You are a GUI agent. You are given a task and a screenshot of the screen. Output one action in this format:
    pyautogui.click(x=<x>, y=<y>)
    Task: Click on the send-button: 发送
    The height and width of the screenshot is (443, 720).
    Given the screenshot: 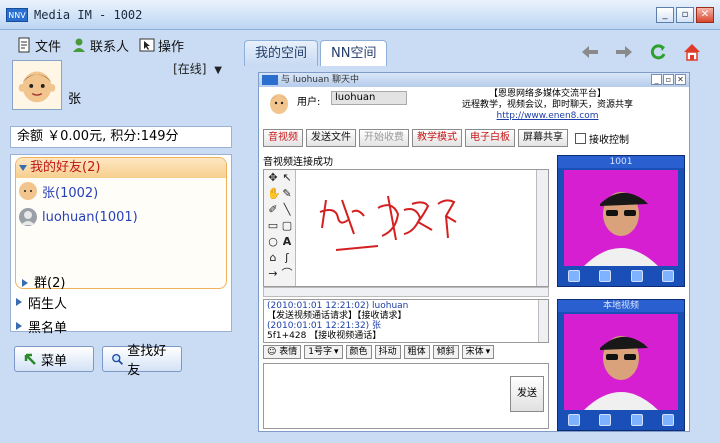 What is the action you would take?
    pyautogui.click(x=527, y=394)
    